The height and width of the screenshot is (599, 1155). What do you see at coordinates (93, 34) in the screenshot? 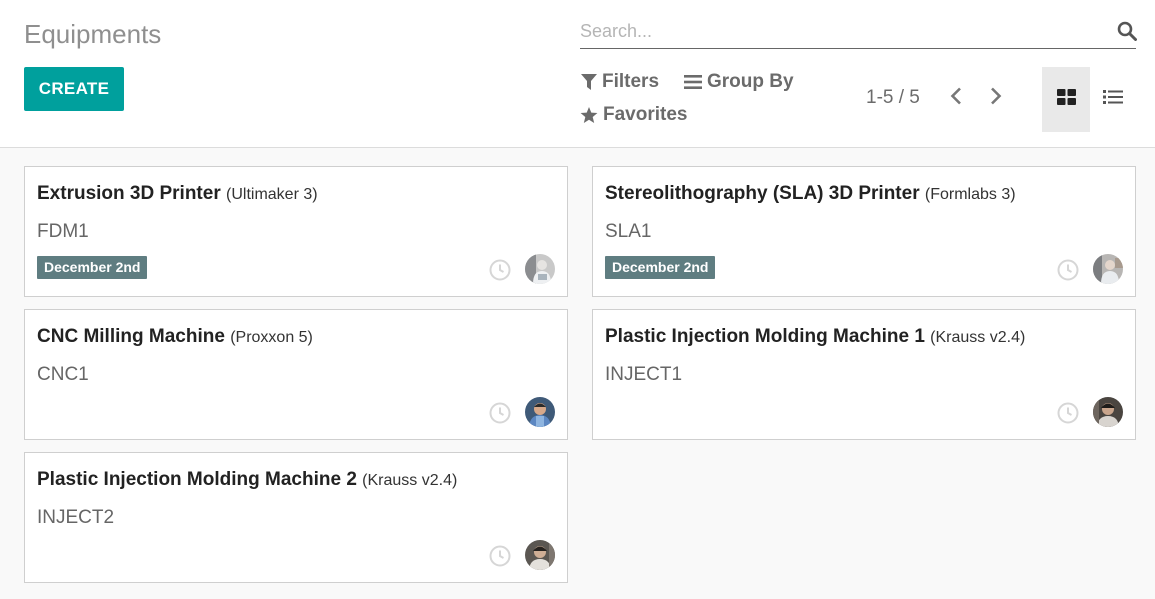
I see `page-title: Equipments` at bounding box center [93, 34].